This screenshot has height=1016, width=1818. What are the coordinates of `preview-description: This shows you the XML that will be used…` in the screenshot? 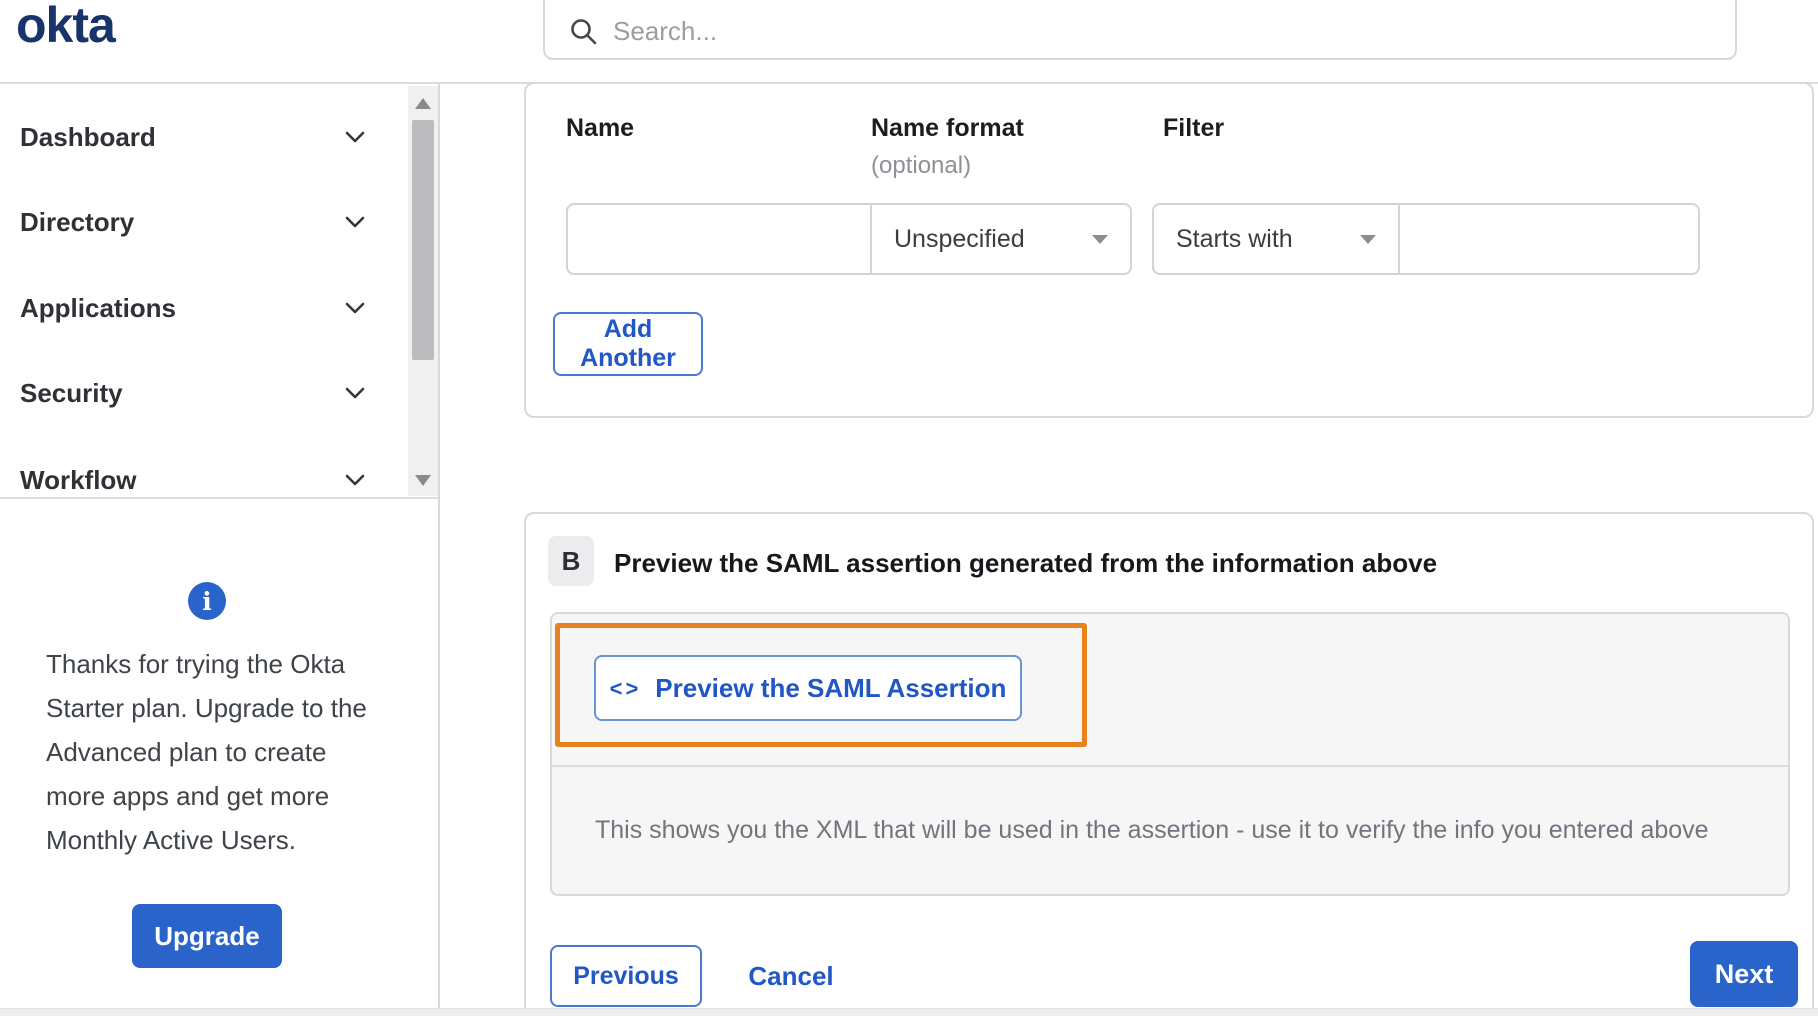 It's located at (1152, 830).